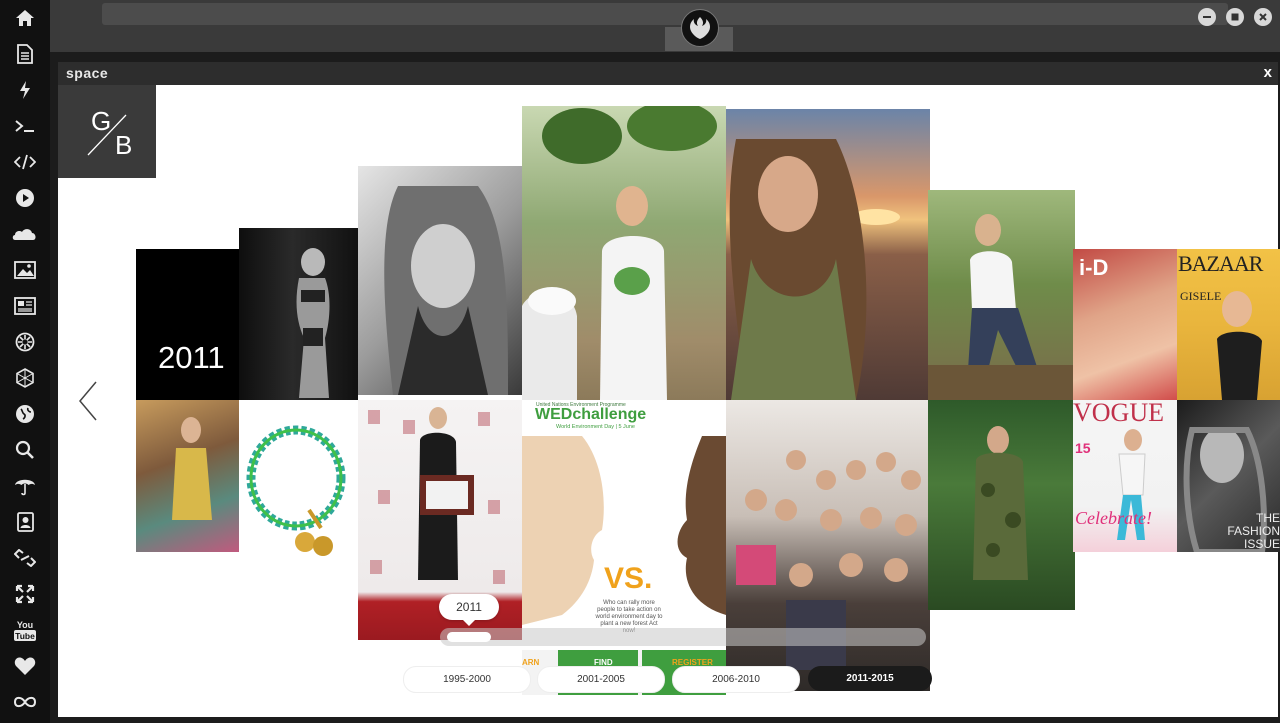 The height and width of the screenshot is (723, 1280). What do you see at coordinates (298, 486) in the screenshot?
I see `photo-bracelet` at bounding box center [298, 486].